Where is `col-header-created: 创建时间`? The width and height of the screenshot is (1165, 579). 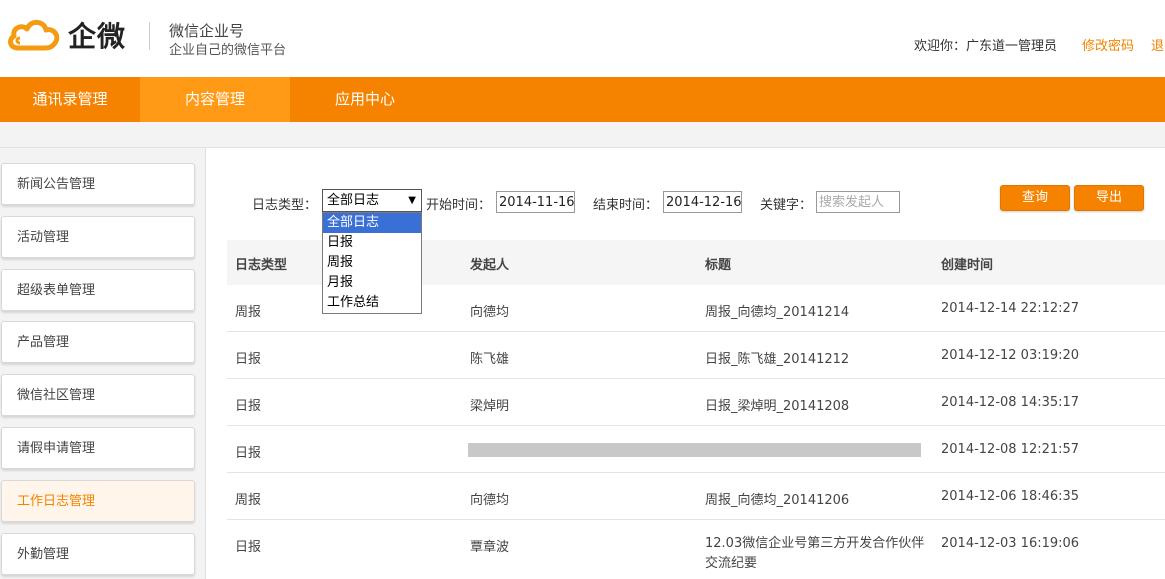
col-header-created: 创建时间 is located at coordinates (967, 265).